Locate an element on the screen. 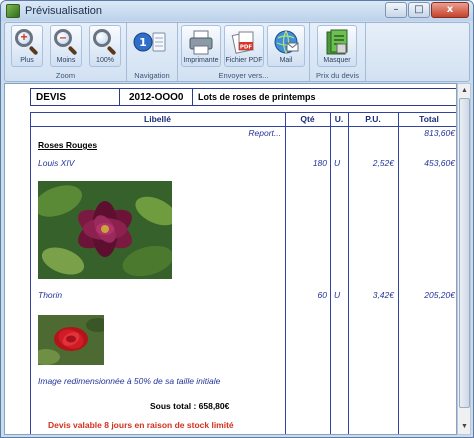  item-total: 453,60€ is located at coordinates (439, 163).